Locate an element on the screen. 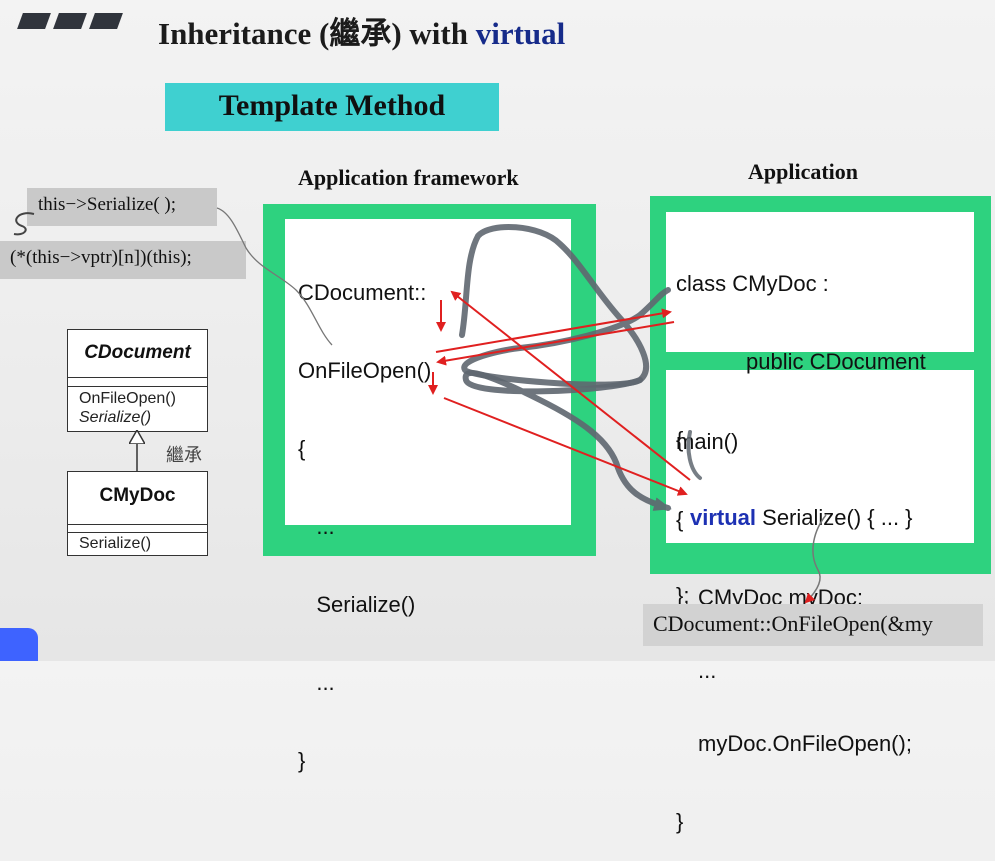 The image size is (995, 861). annotation-curl is located at coordinates (24, 224).